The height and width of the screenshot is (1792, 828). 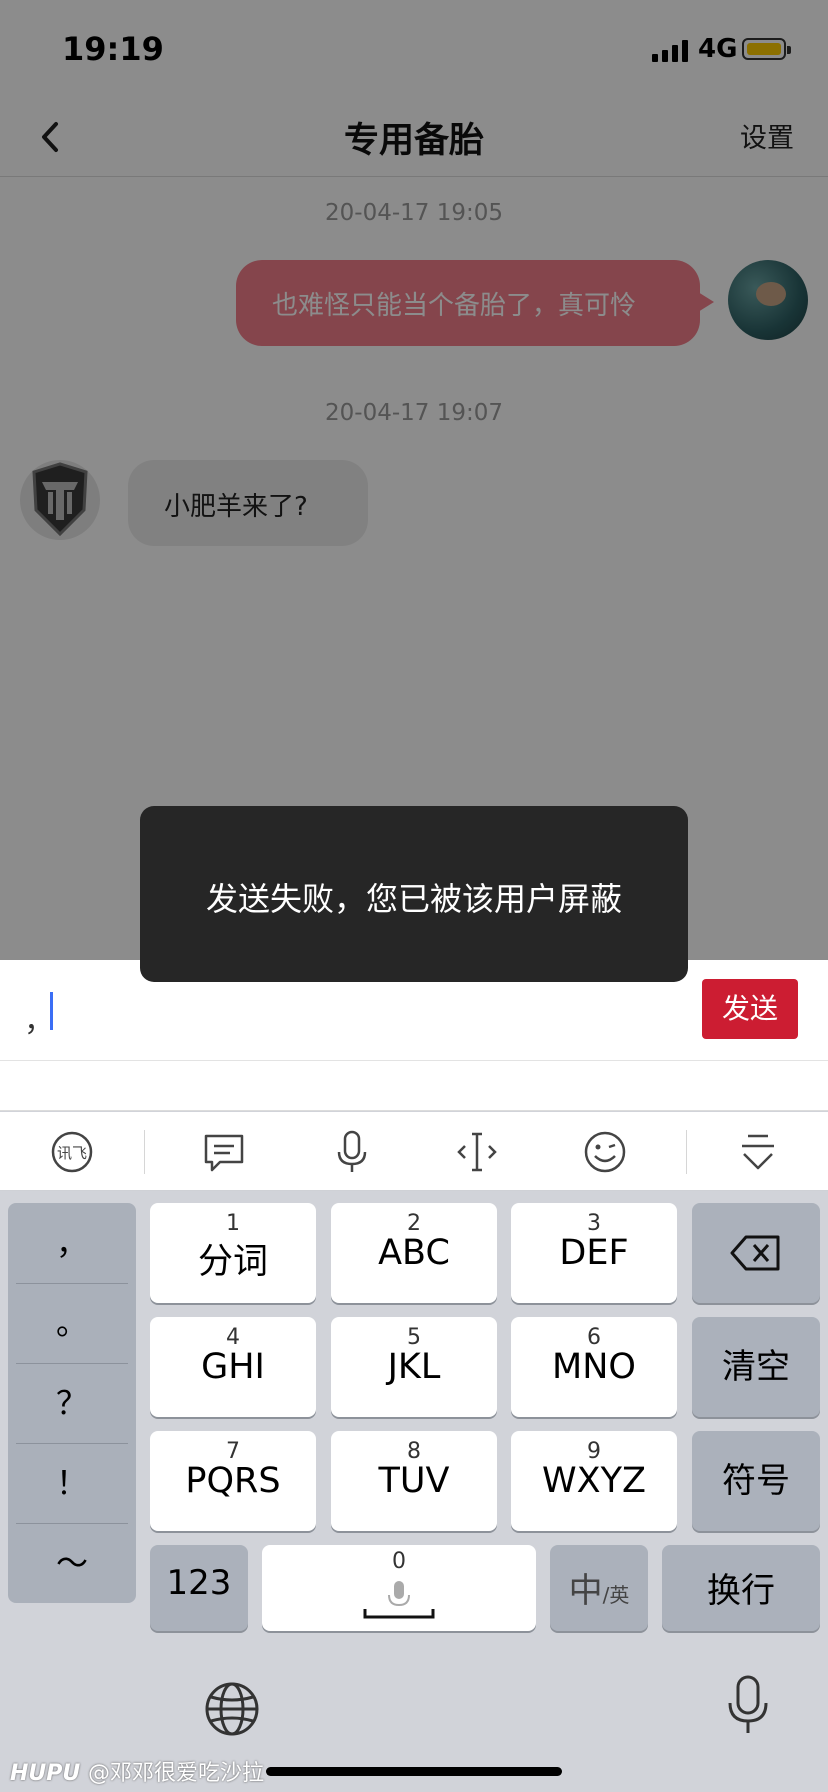 I want to click on microphone-icon, so click(x=352, y=1152).